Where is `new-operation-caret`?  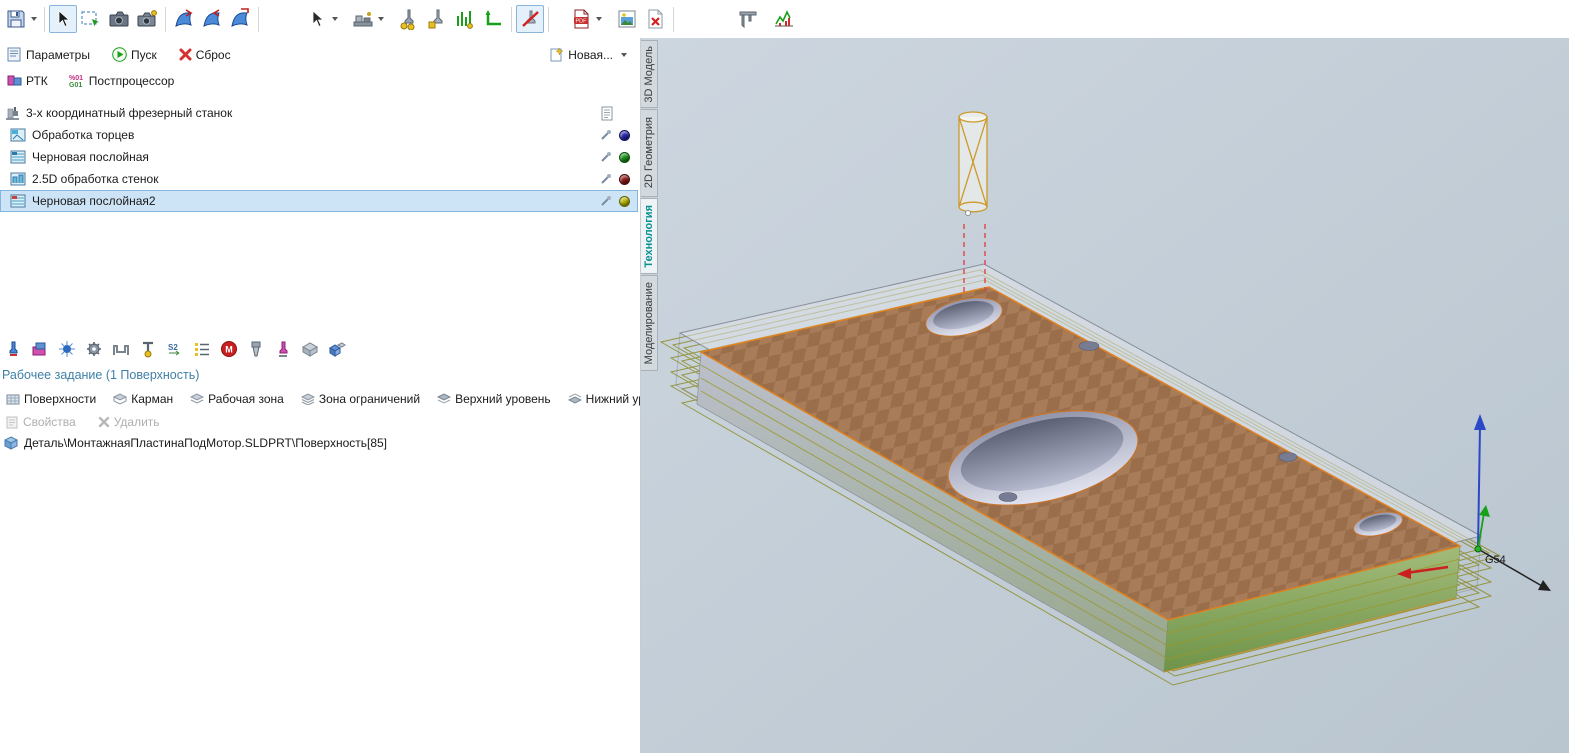
new-operation-caret is located at coordinates (624, 54).